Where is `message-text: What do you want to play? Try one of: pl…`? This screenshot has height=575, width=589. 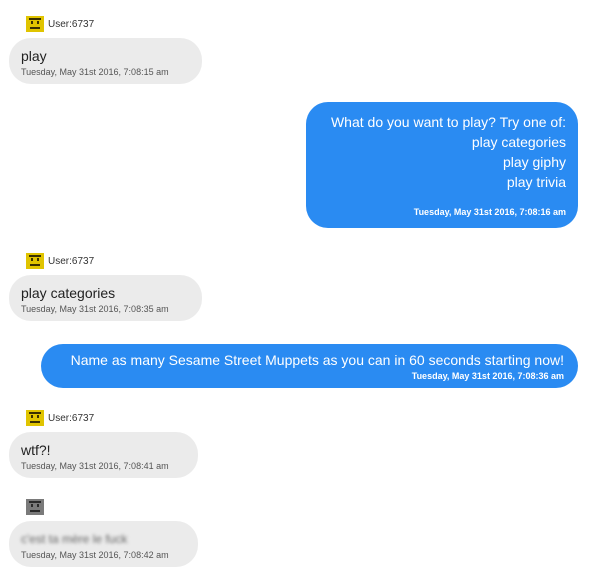
message-text: What do you want to play? Try one of: pl… is located at coordinates (442, 152).